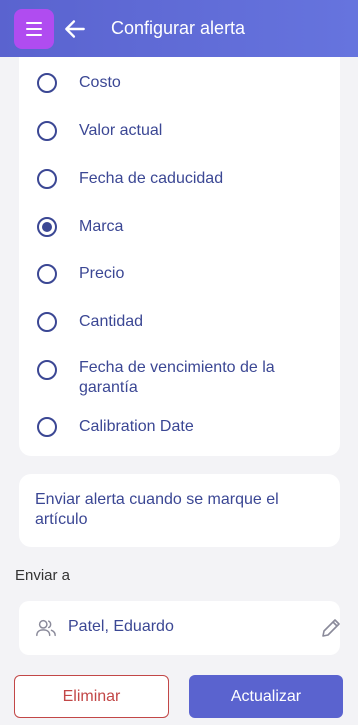  Describe the element at coordinates (266, 696) in the screenshot. I see `update-button: Actualizar` at that location.